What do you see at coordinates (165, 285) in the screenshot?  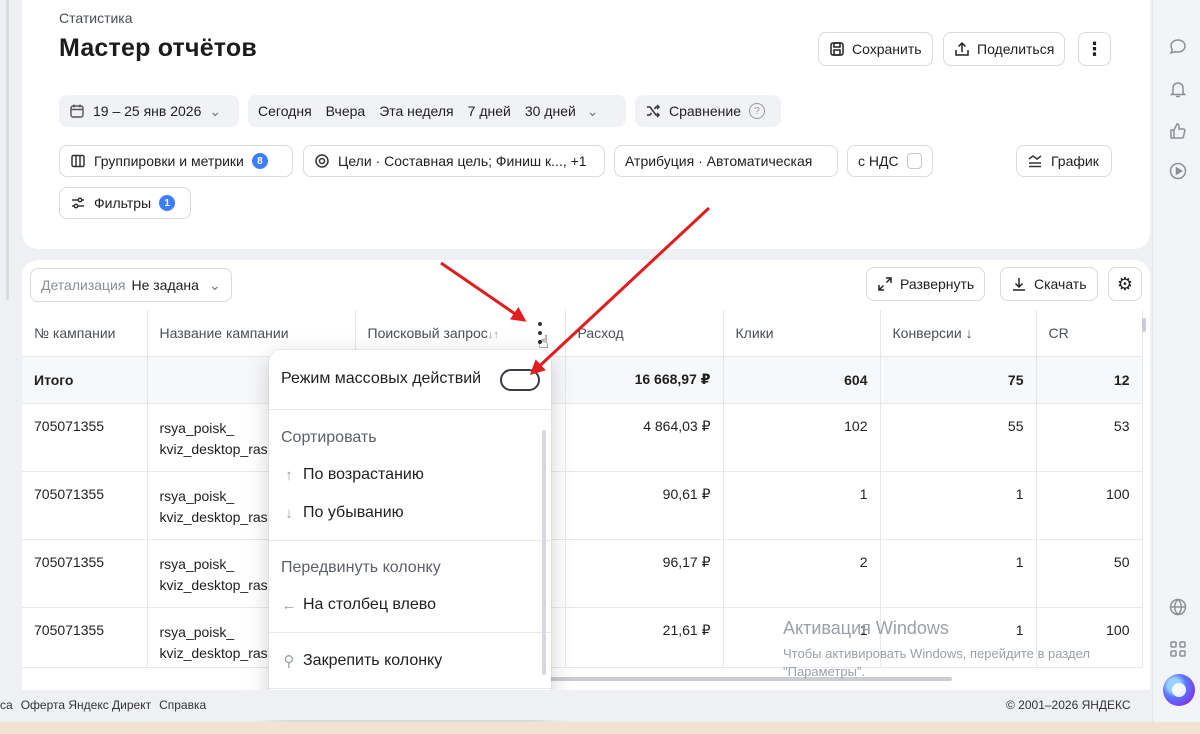 I see `detail-value: Не задана` at bounding box center [165, 285].